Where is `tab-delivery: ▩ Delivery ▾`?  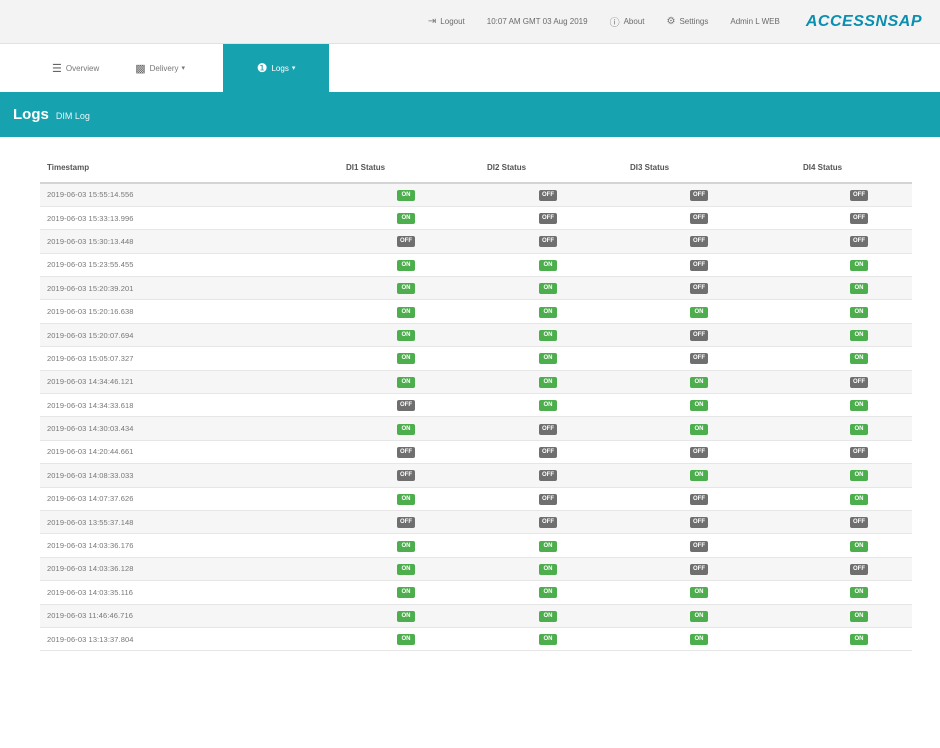
tab-delivery: ▩ Delivery ▾ is located at coordinates (160, 68).